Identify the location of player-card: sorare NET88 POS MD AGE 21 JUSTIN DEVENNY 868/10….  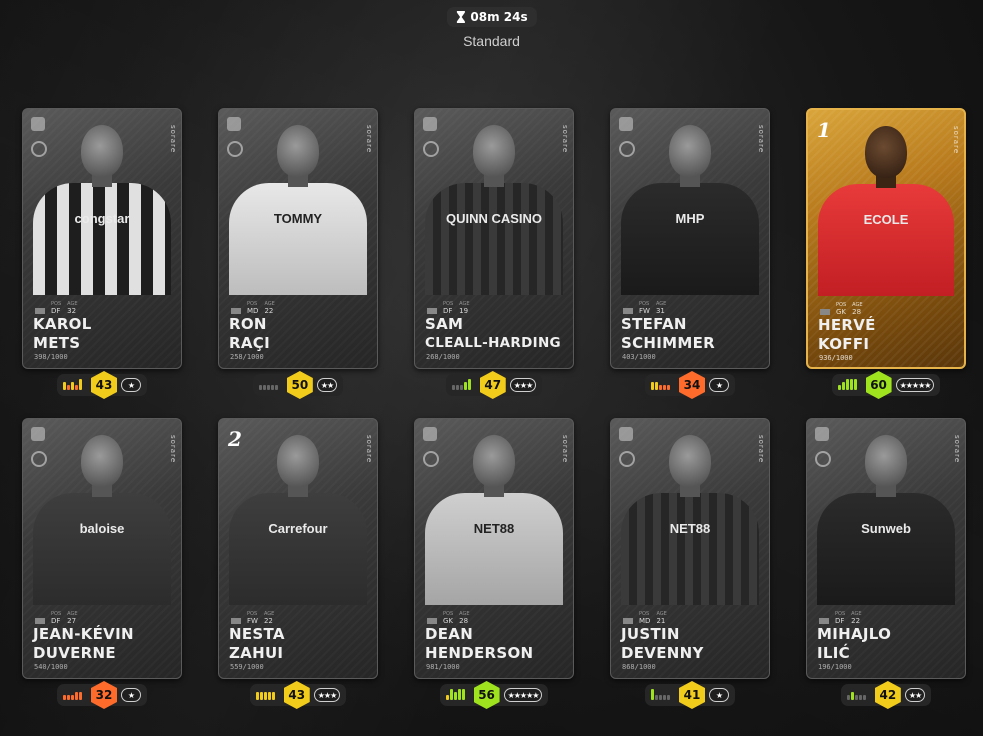
(690, 548).